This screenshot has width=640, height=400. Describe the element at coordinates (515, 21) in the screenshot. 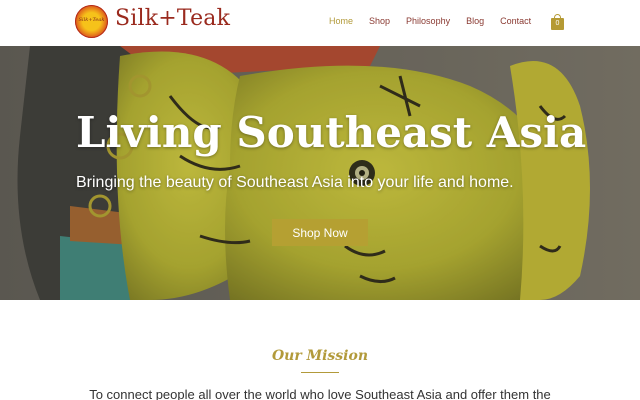

I see `nav-item-contact: Contact` at that location.